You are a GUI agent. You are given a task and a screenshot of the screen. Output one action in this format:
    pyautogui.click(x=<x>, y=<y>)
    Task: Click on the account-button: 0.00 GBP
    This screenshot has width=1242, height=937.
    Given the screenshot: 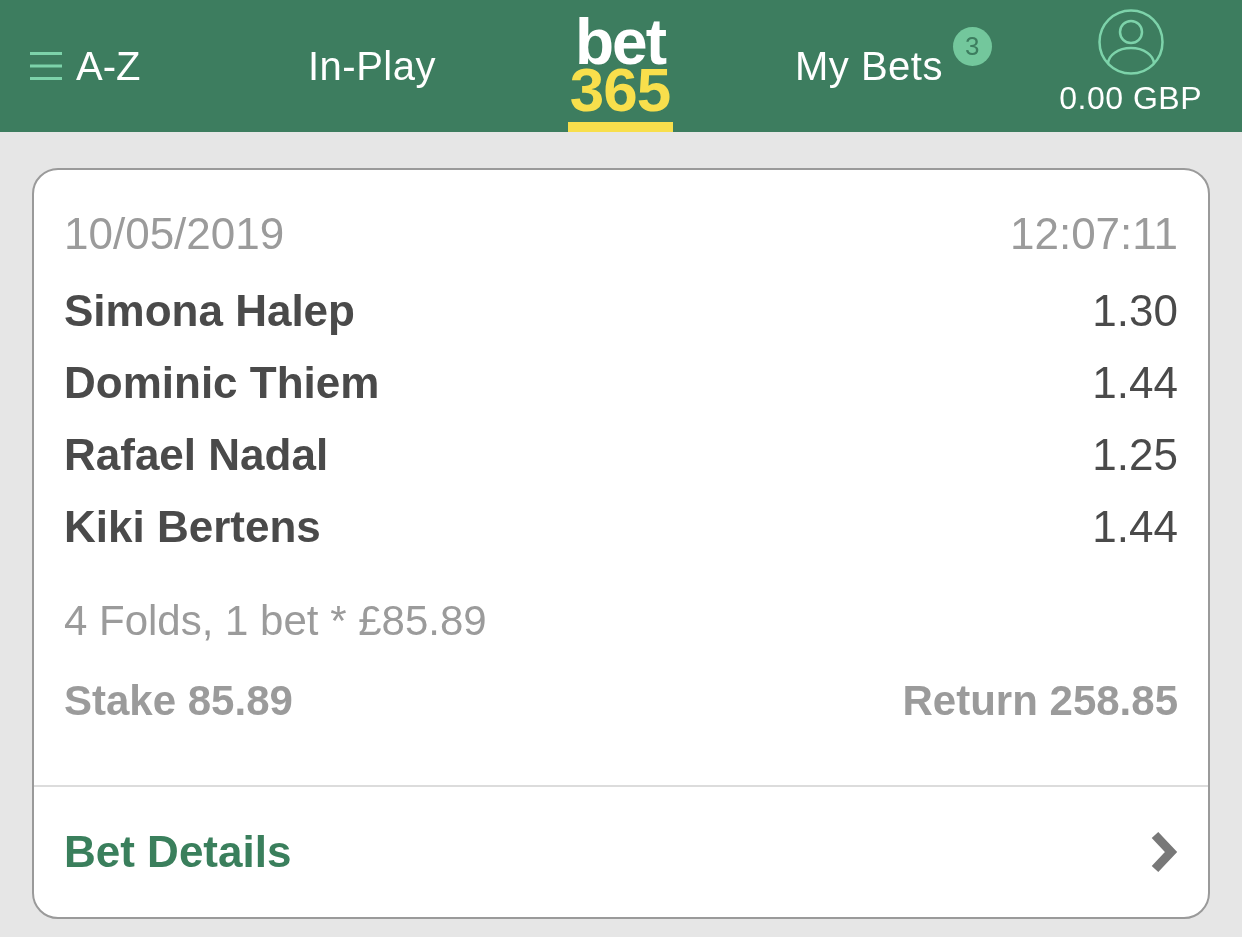 What is the action you would take?
    pyautogui.click(x=1130, y=66)
    